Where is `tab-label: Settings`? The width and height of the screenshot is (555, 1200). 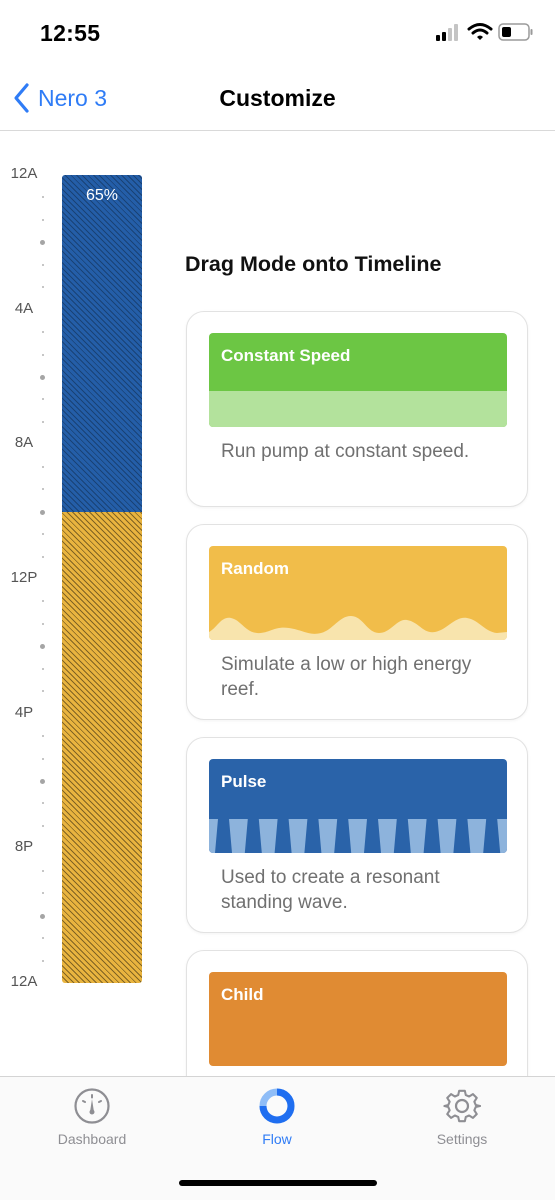 tab-label: Settings is located at coordinates (462, 1139).